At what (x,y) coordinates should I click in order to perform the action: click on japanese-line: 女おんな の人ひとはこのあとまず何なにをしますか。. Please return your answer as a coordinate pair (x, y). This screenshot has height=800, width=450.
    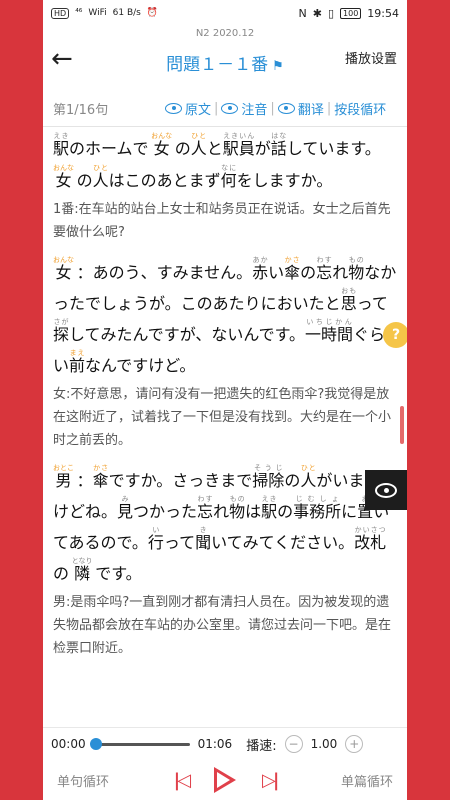
    Looking at the image, I should click on (193, 177).